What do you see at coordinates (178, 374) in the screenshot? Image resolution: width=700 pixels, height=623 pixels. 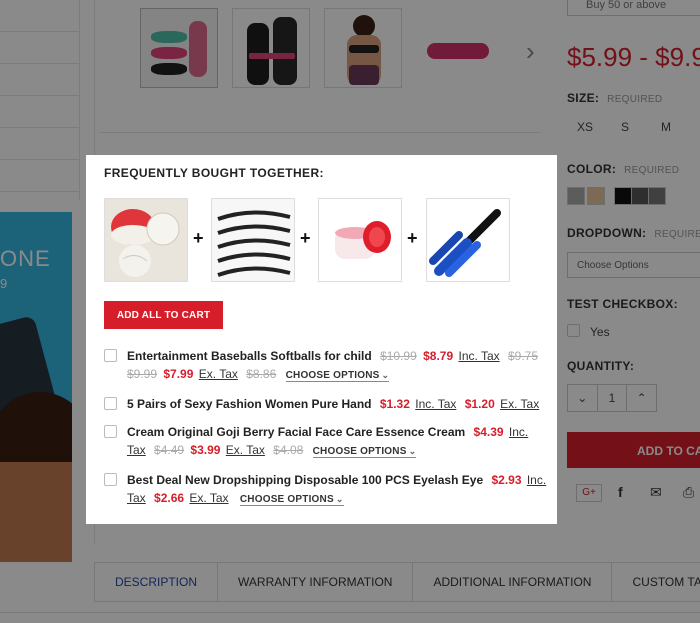 I see `item-price-ex-tax: $7.99` at bounding box center [178, 374].